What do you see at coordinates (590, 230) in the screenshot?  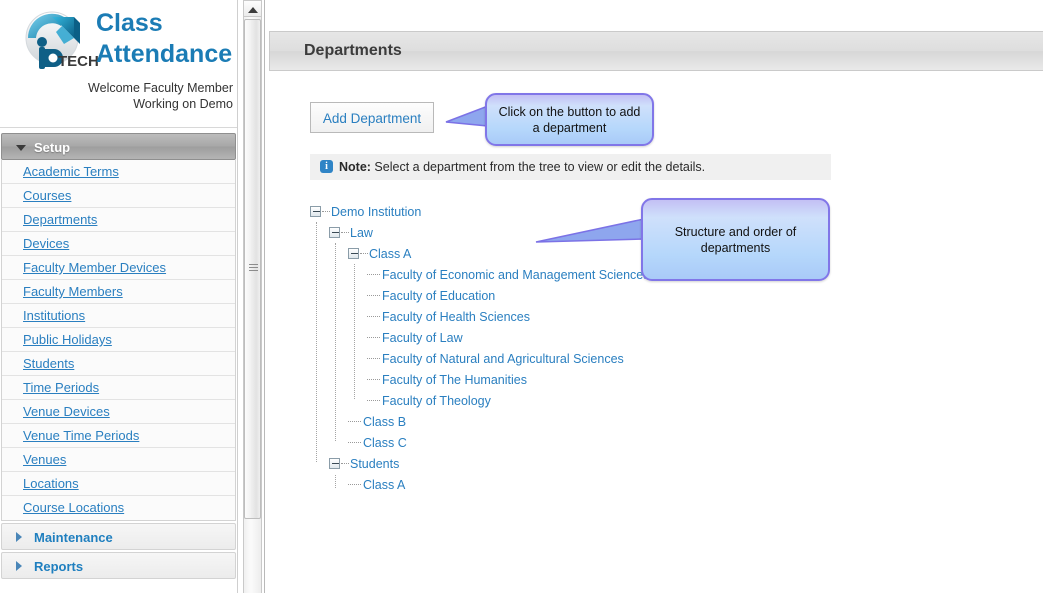 I see `callout-tail-tree` at bounding box center [590, 230].